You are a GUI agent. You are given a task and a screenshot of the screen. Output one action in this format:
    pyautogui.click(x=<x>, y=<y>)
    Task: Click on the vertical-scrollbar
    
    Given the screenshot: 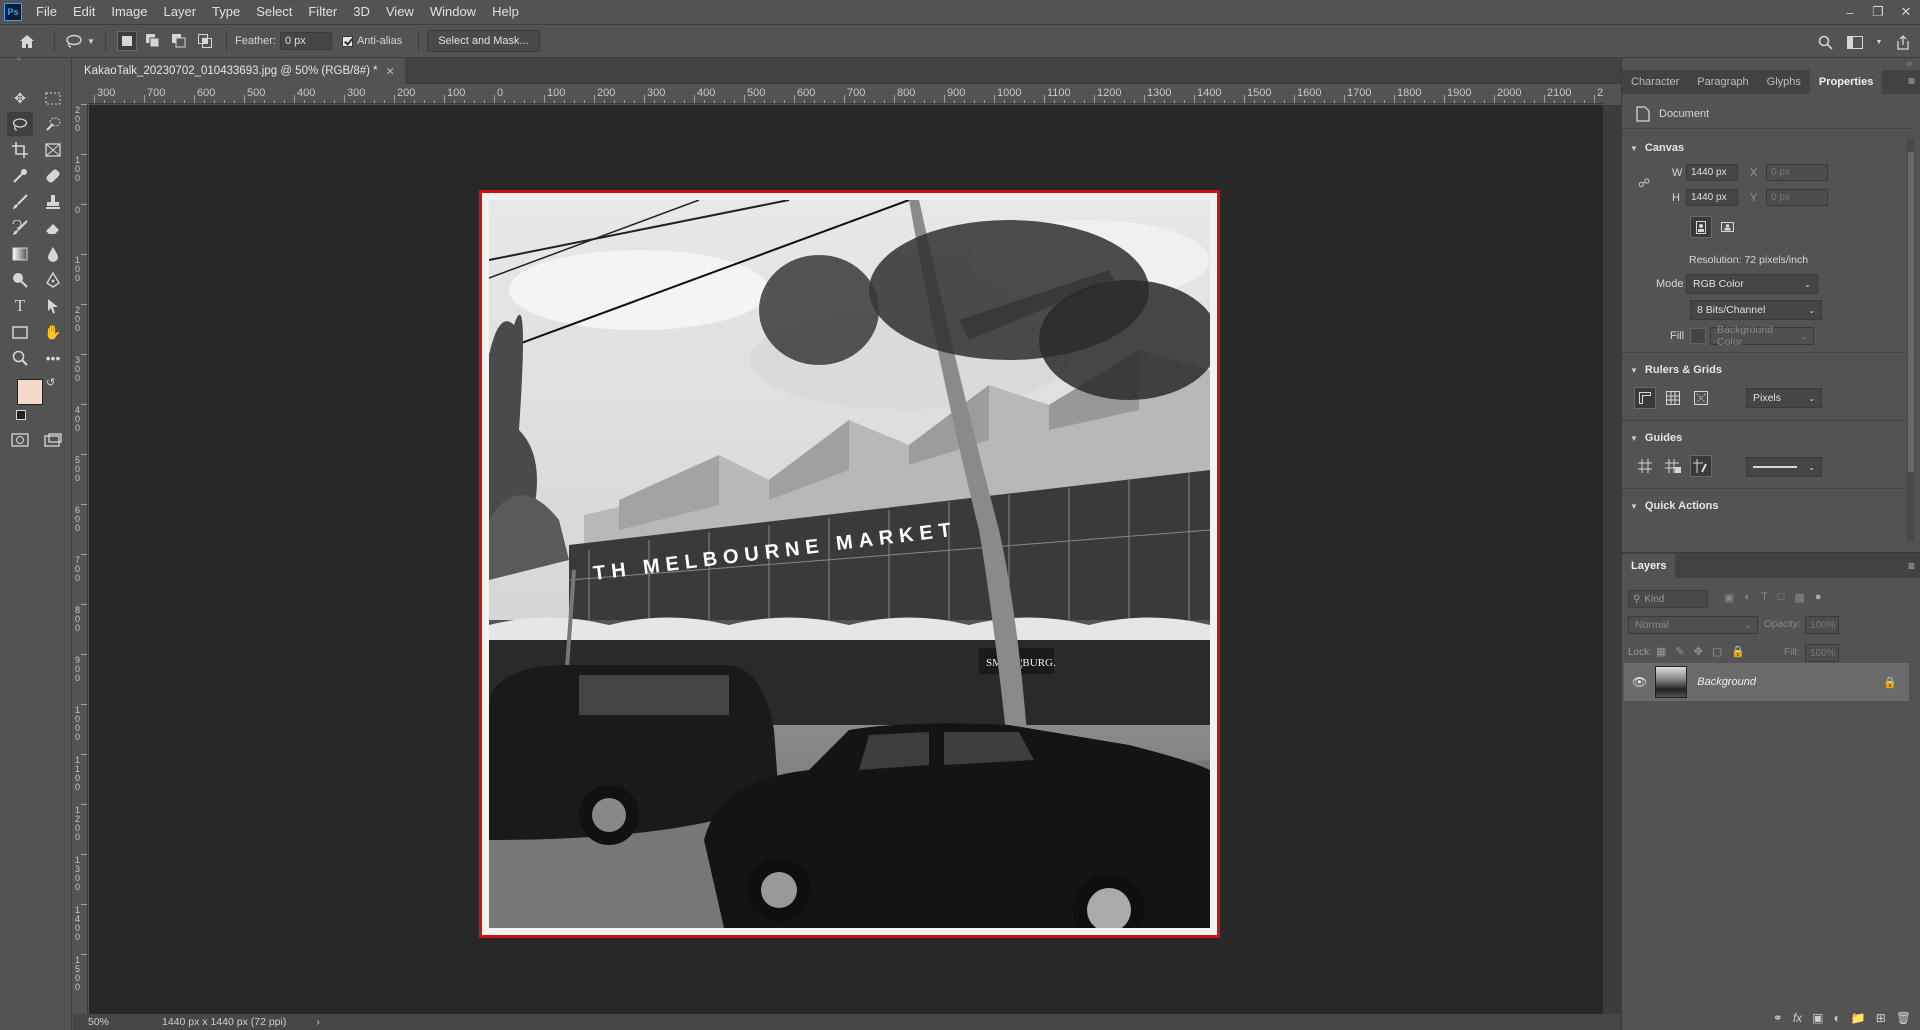 What is the action you would take?
    pyautogui.click(x=1612, y=560)
    